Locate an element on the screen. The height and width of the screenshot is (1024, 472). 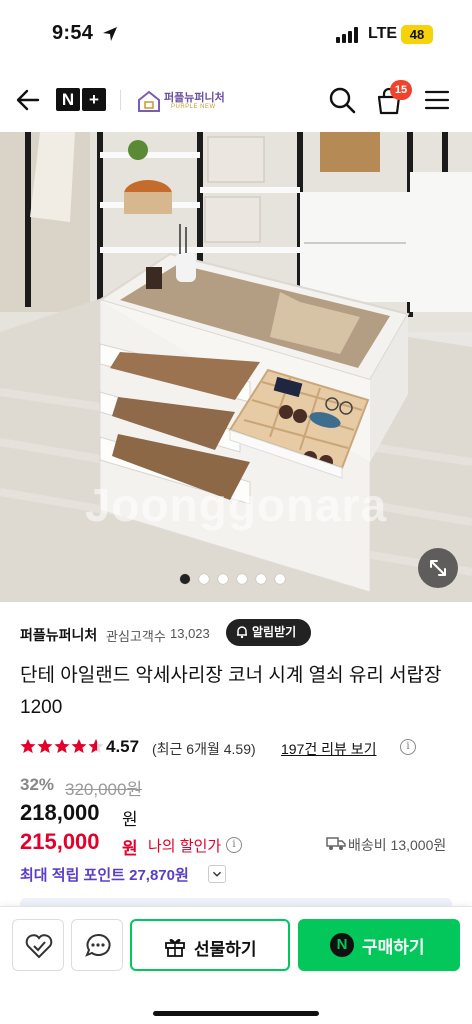
brand-house-icon is located at coordinates (149, 101).